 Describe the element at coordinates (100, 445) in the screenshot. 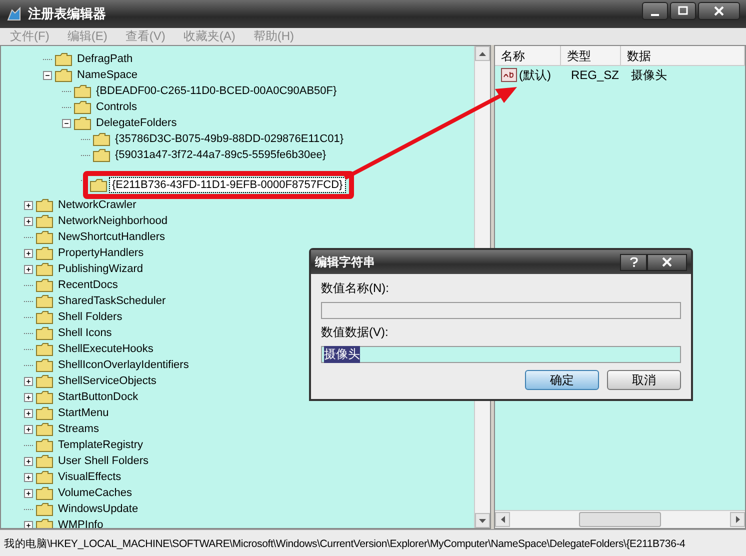

I see `tree-item: TemplateRegistry` at that location.